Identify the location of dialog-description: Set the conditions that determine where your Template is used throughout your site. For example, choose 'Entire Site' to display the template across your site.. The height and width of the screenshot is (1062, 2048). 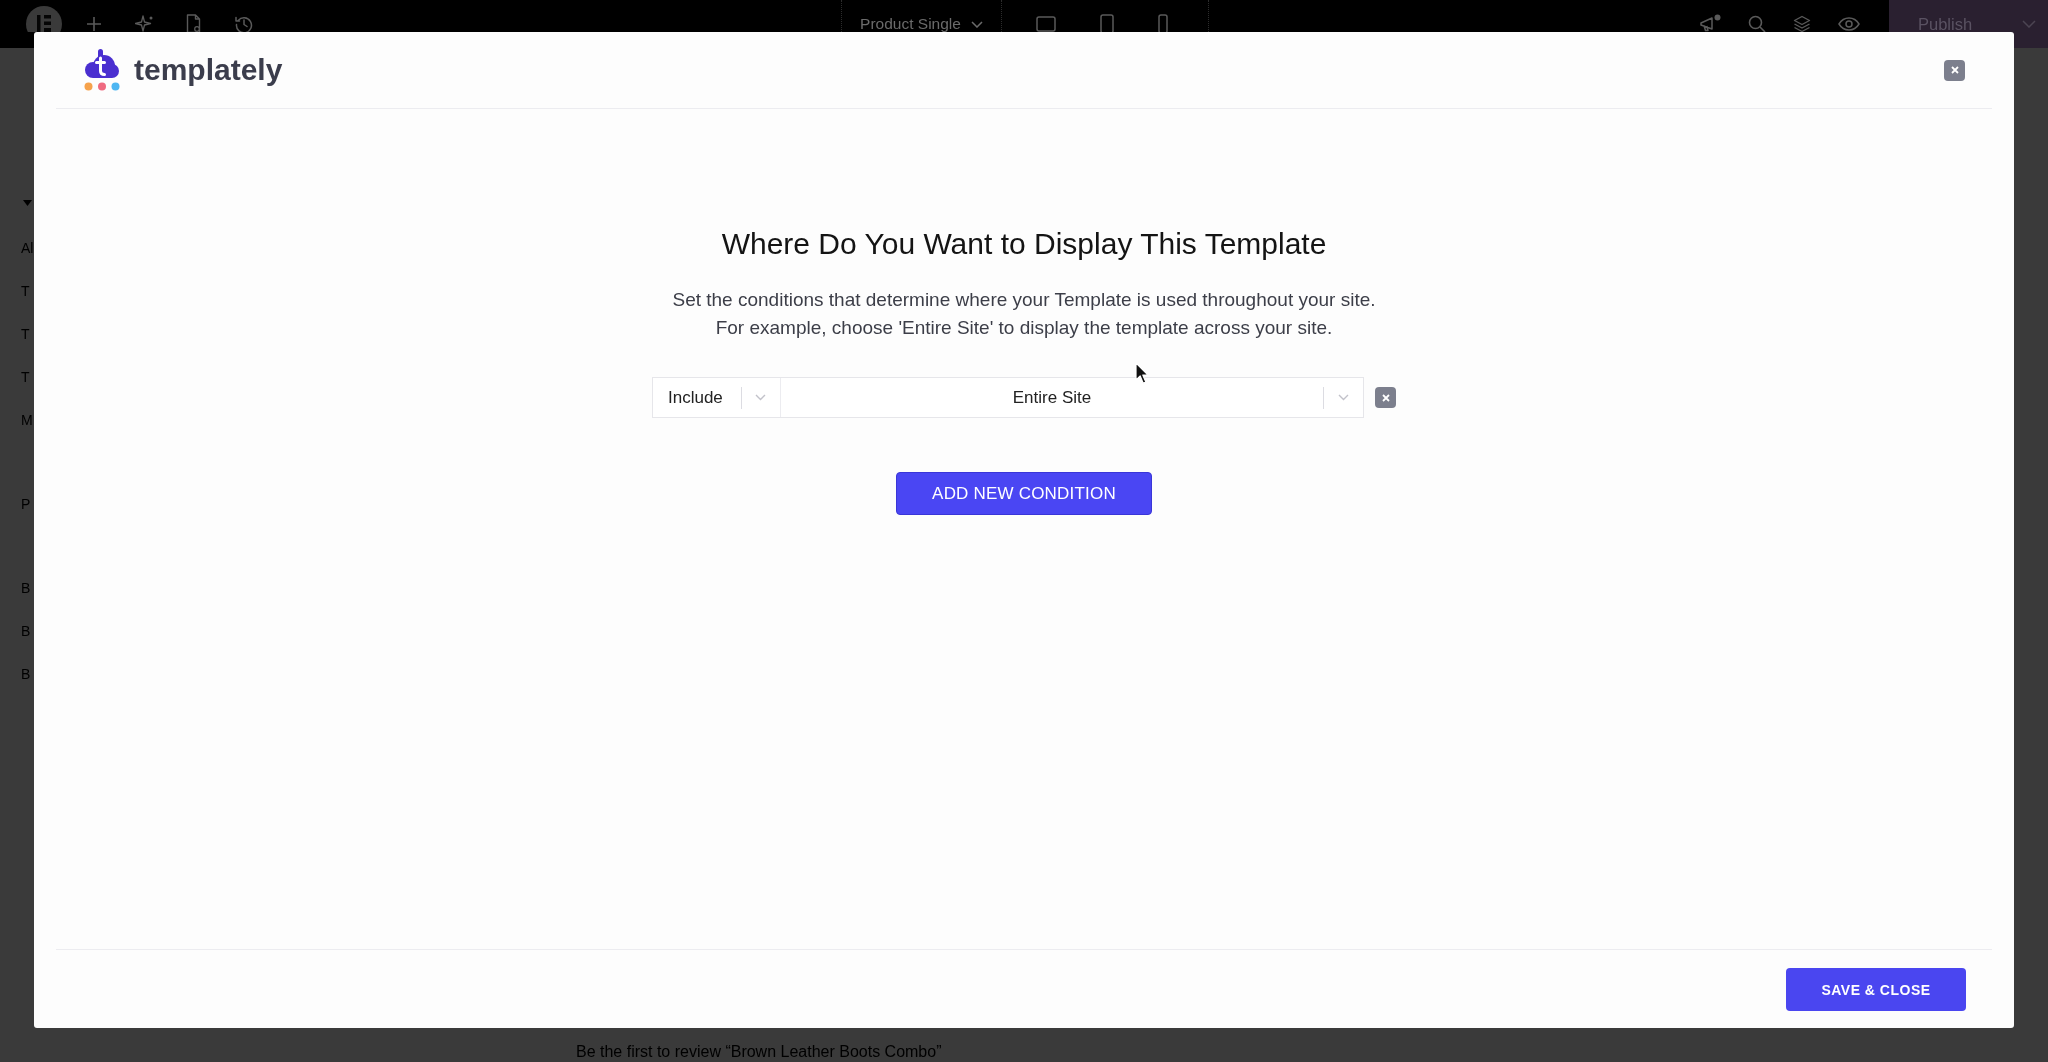
(1024, 314).